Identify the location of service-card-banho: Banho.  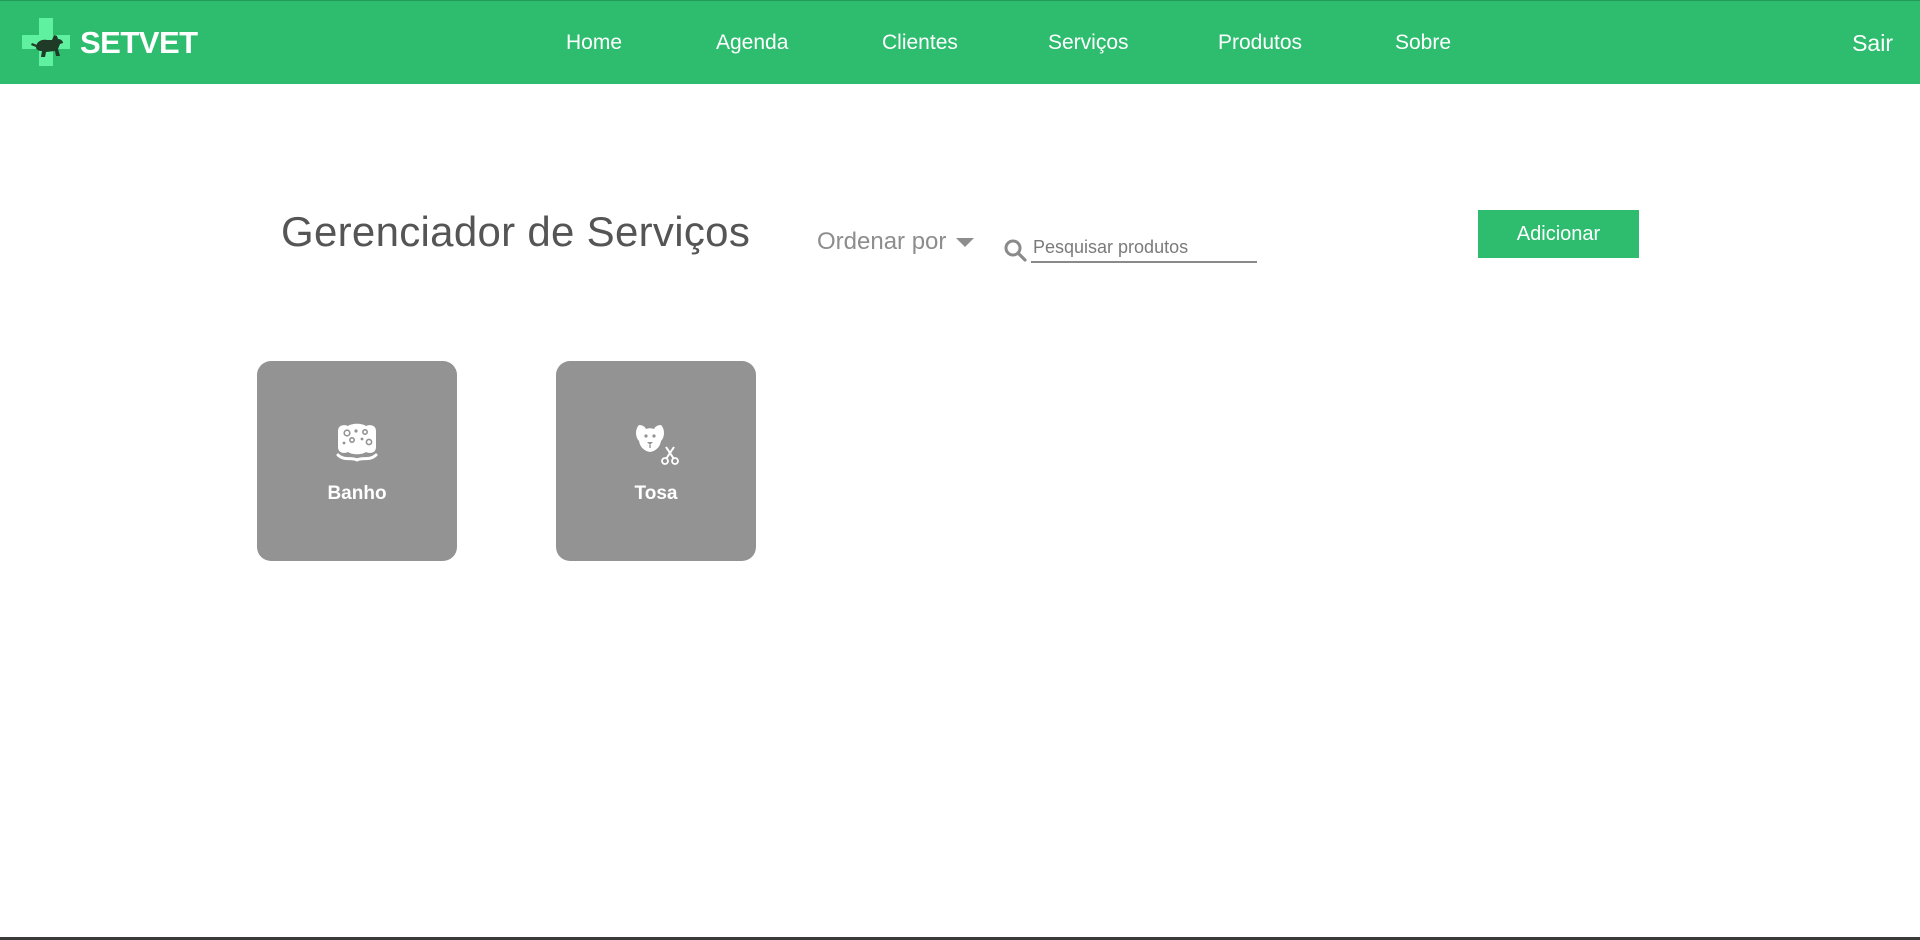
(357, 461).